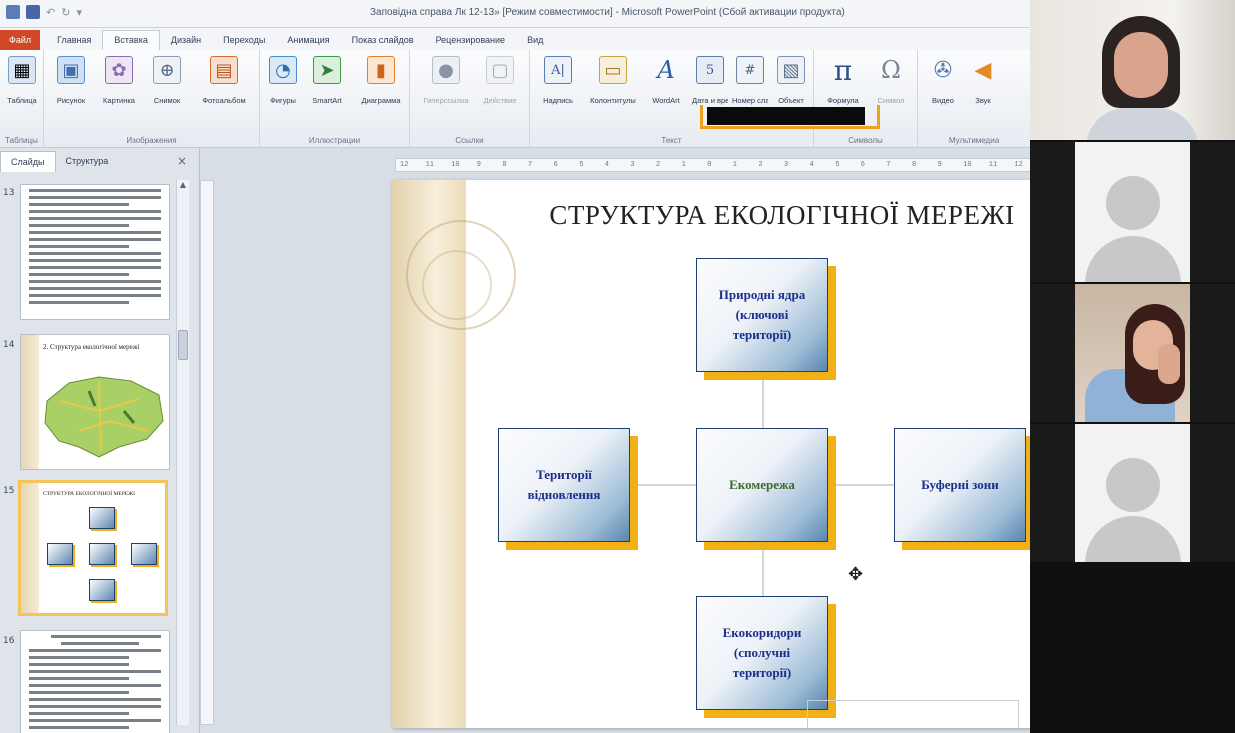 This screenshot has height=733, width=1235. I want to click on slide-number-button: # Номер слайда, so click(750, 80).